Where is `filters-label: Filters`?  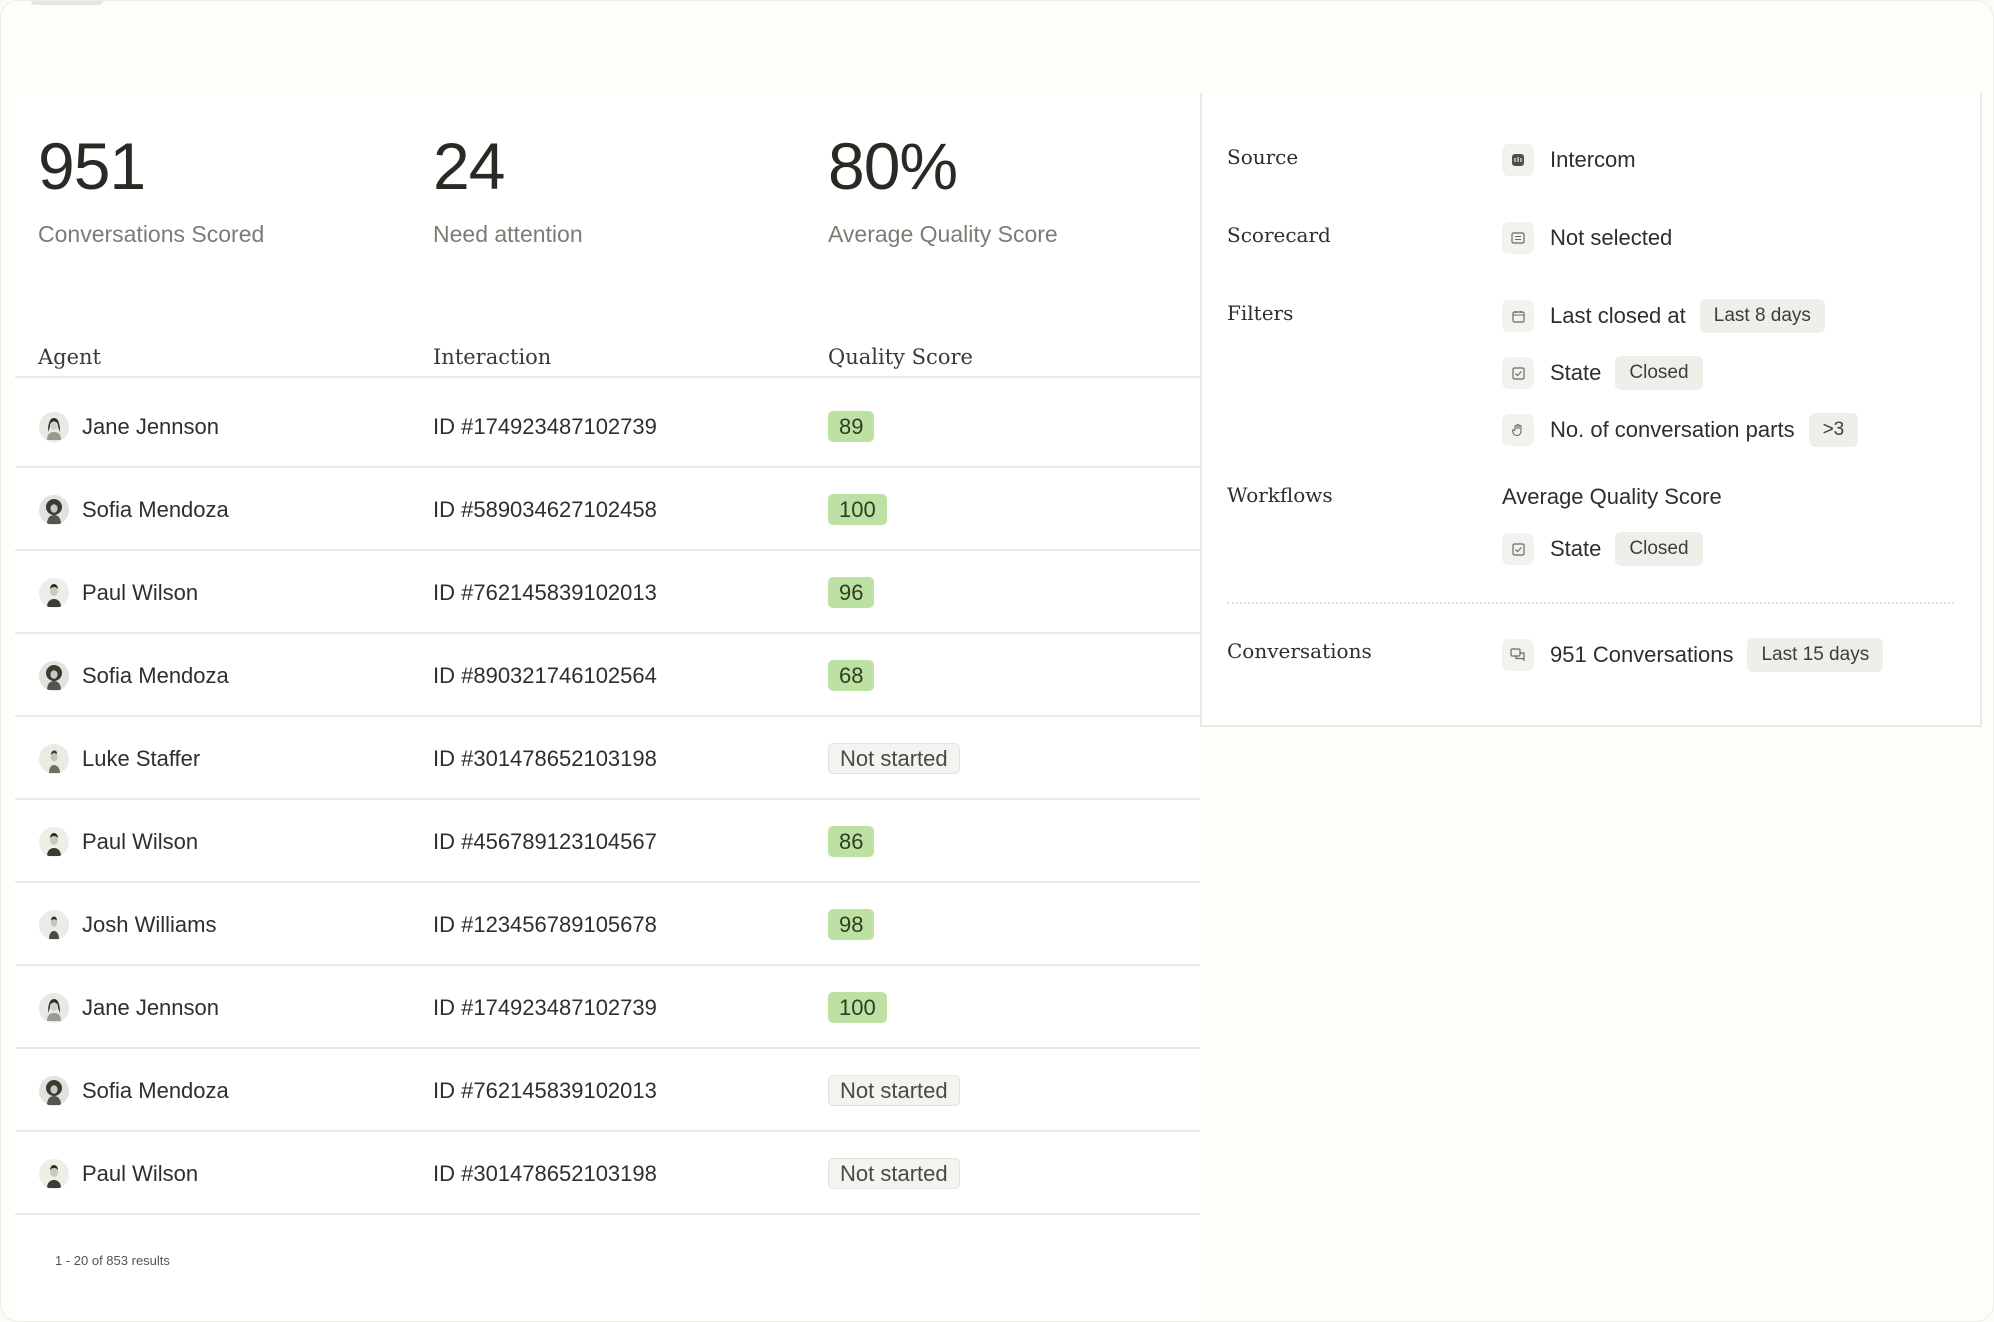
filters-label: Filters is located at coordinates (1260, 313).